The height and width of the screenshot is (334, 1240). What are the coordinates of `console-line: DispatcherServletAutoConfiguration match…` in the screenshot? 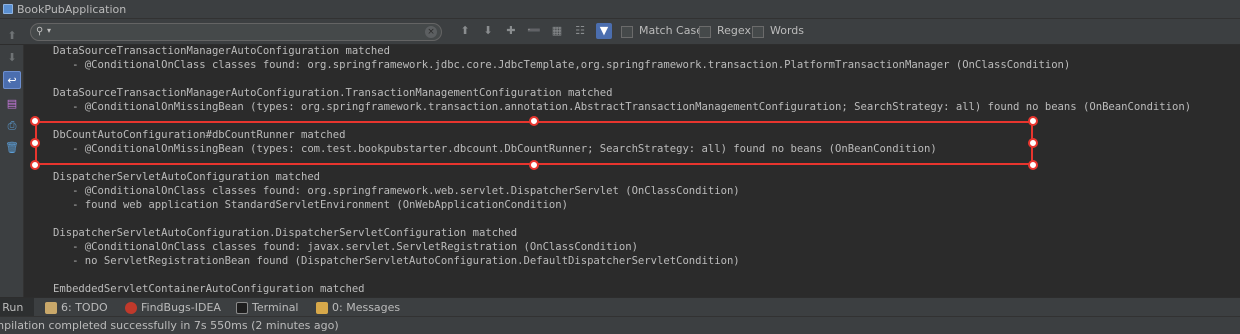 It's located at (187, 177).